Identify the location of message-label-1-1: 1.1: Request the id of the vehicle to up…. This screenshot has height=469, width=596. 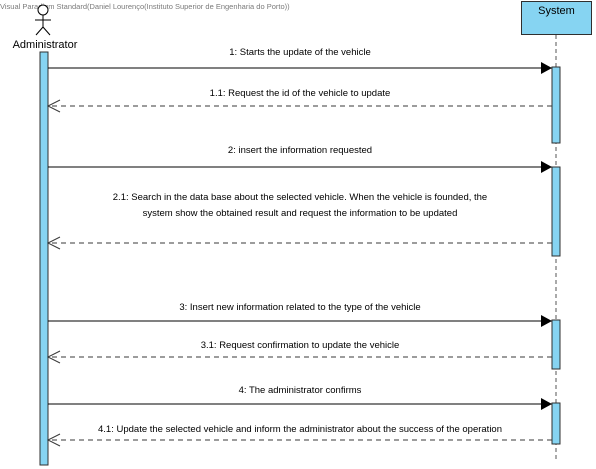
(300, 93).